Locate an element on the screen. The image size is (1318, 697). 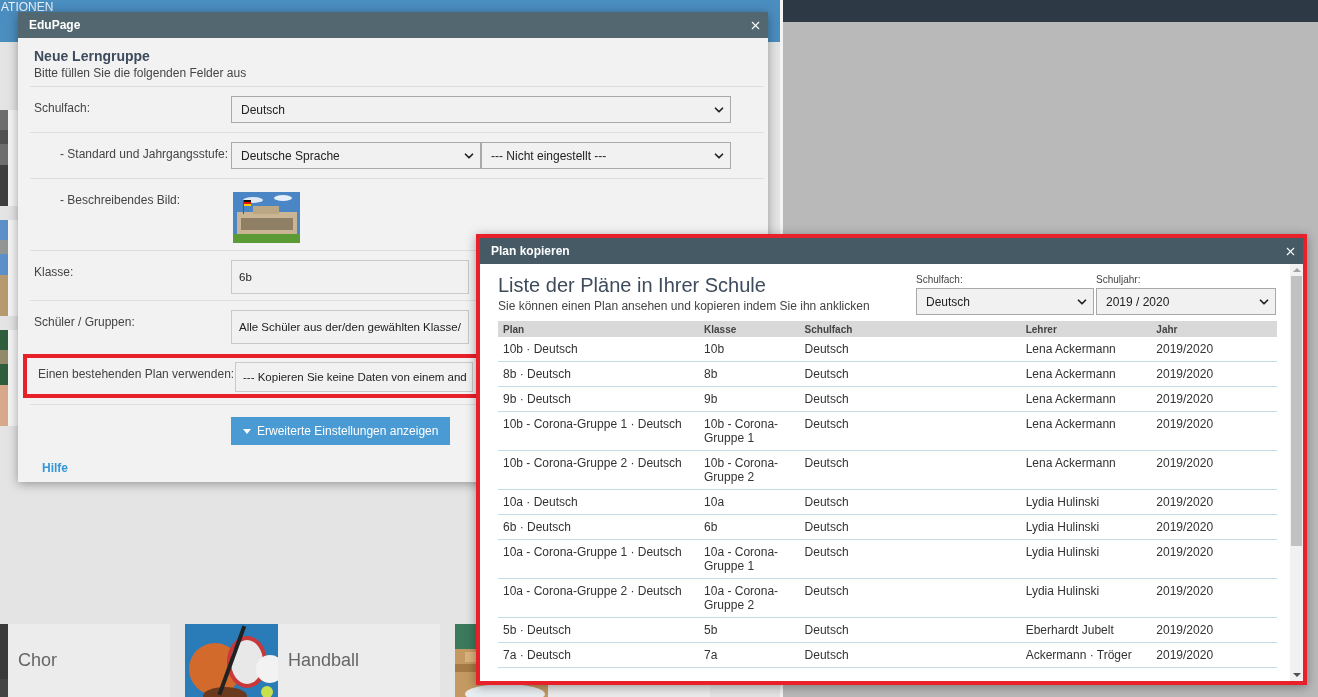
table-cell: 7a is located at coordinates (749, 655).